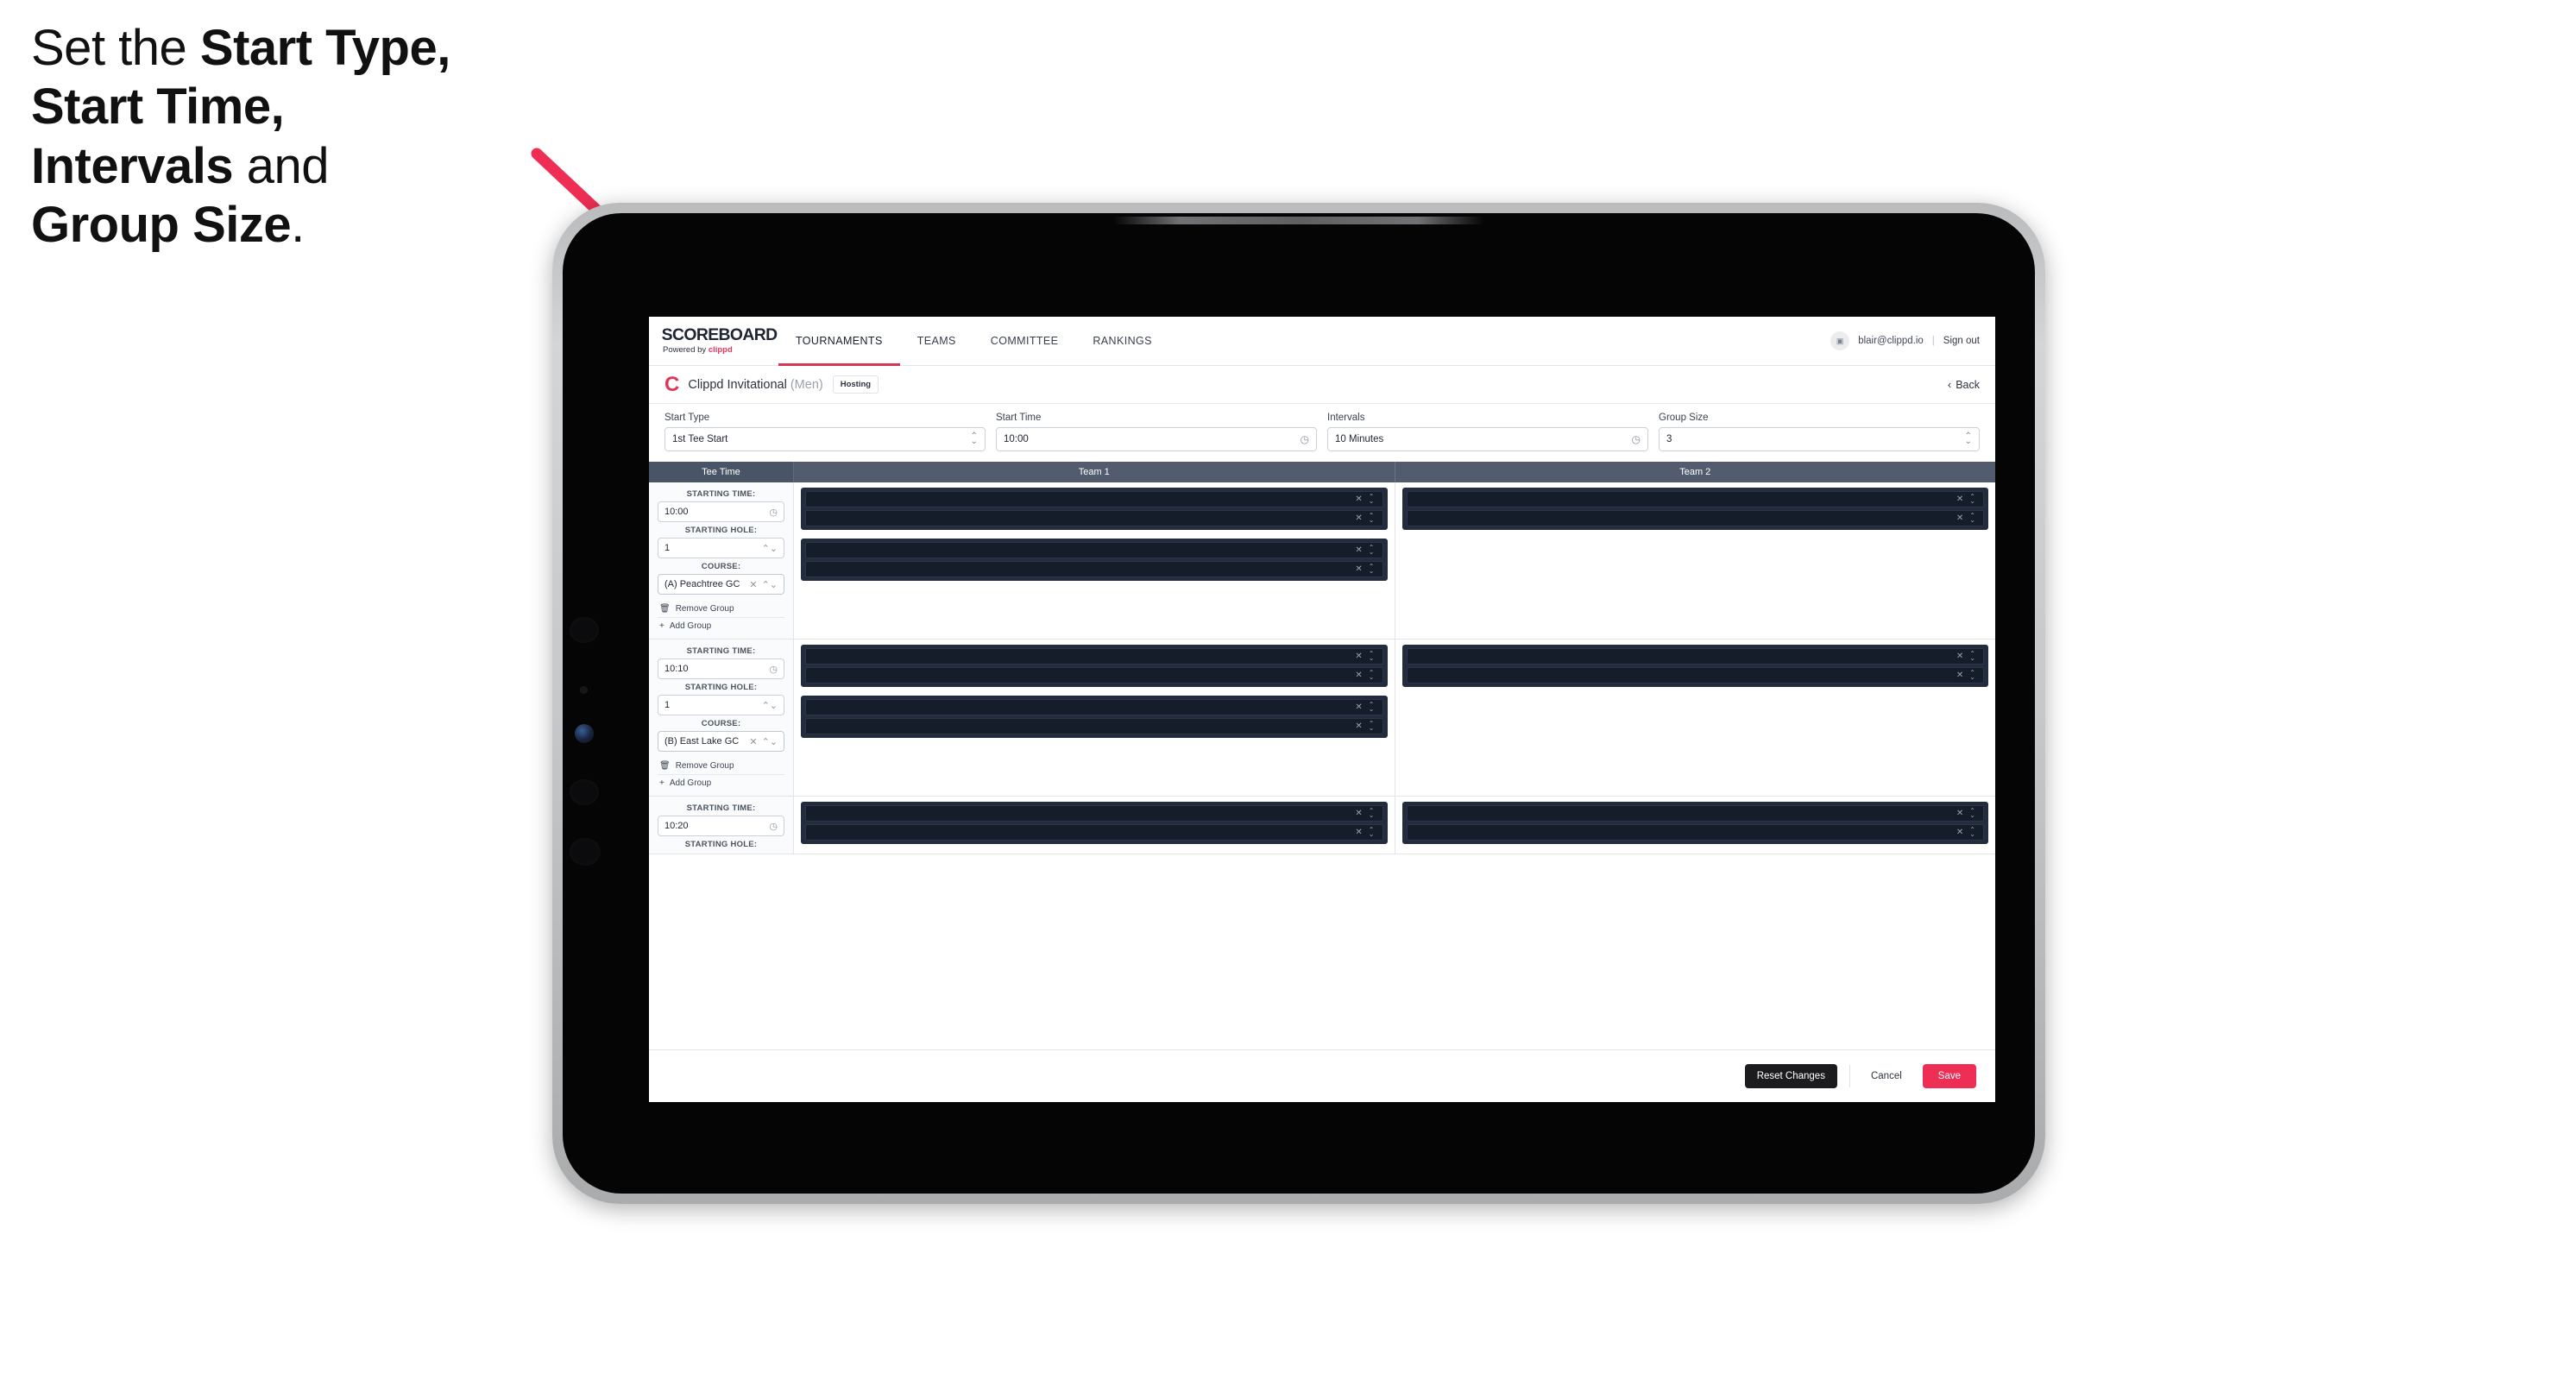 This screenshot has height=1386, width=2576. Describe the element at coordinates (116, 48) in the screenshot. I see `caption-1-plain: Set the` at that location.